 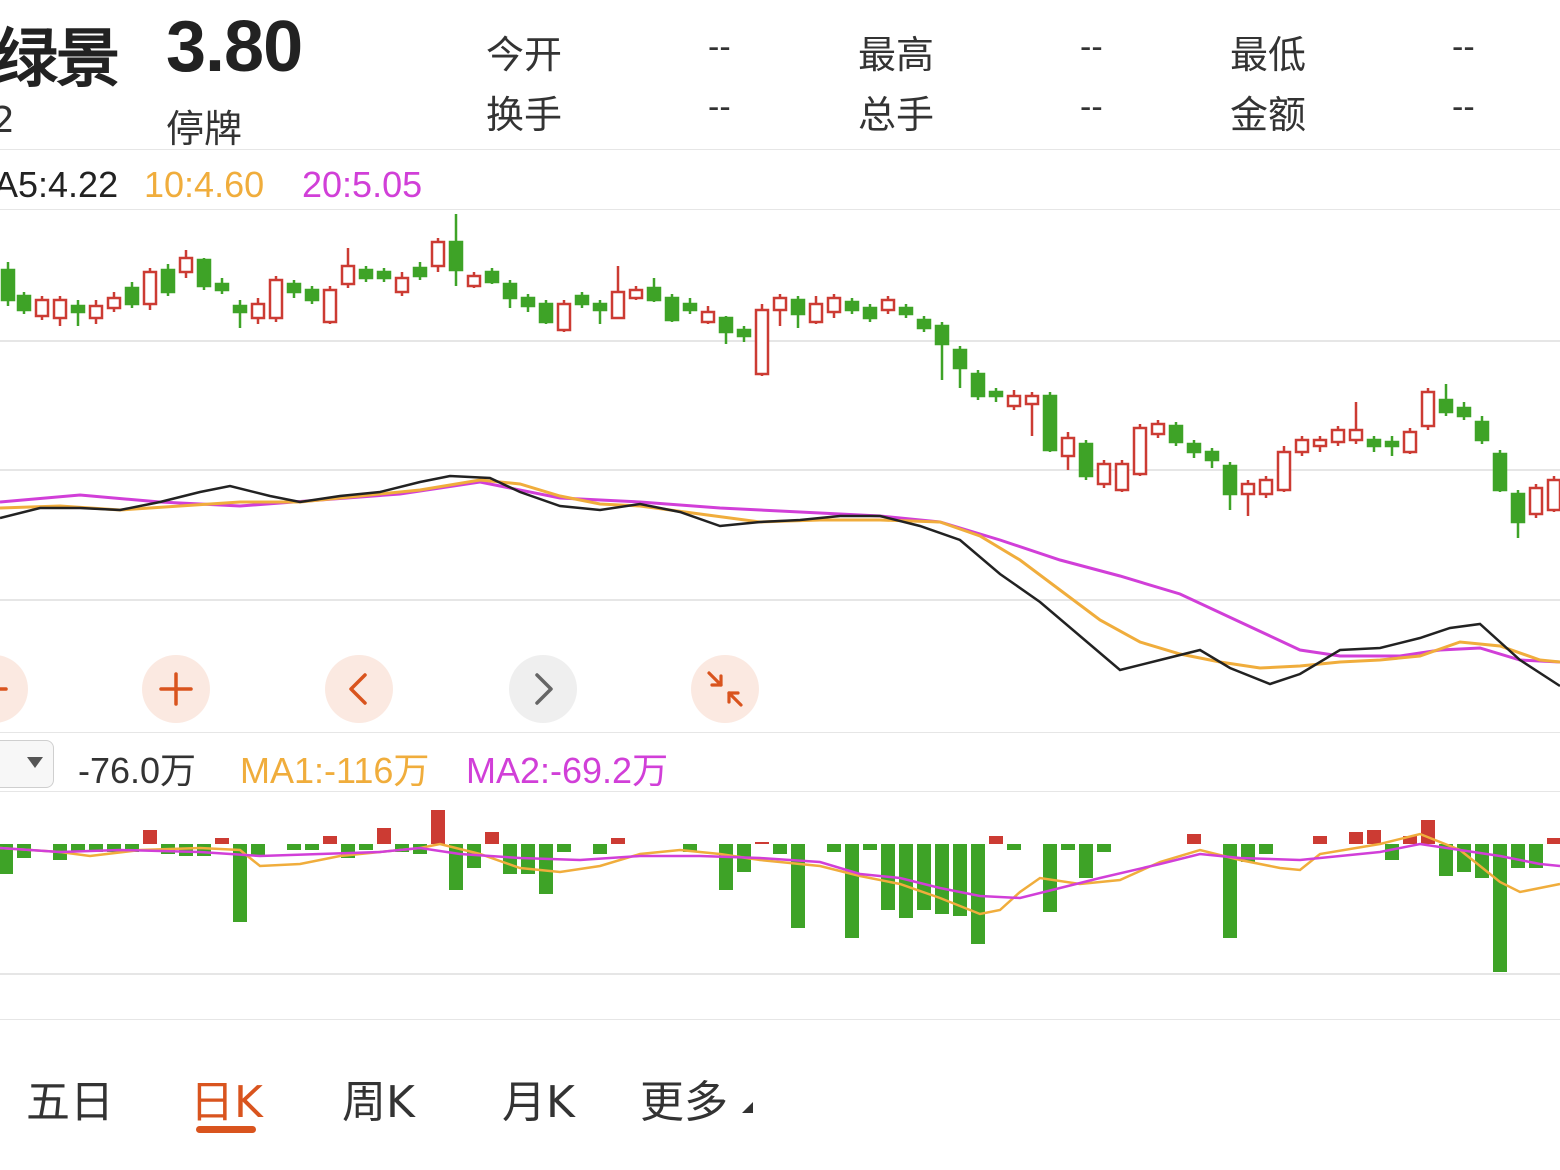 I want to click on indicator-ma2: MA2:-69.2万, so click(x=567, y=770).